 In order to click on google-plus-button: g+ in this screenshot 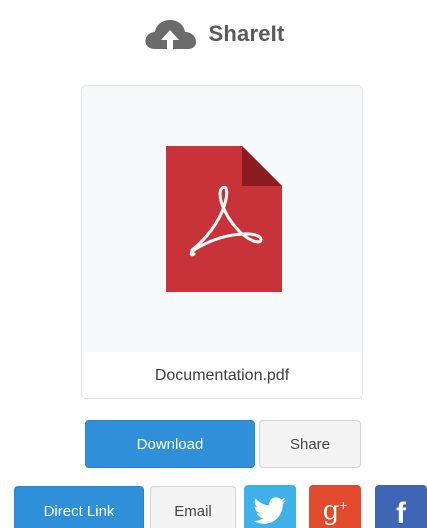, I will do `click(335, 506)`.